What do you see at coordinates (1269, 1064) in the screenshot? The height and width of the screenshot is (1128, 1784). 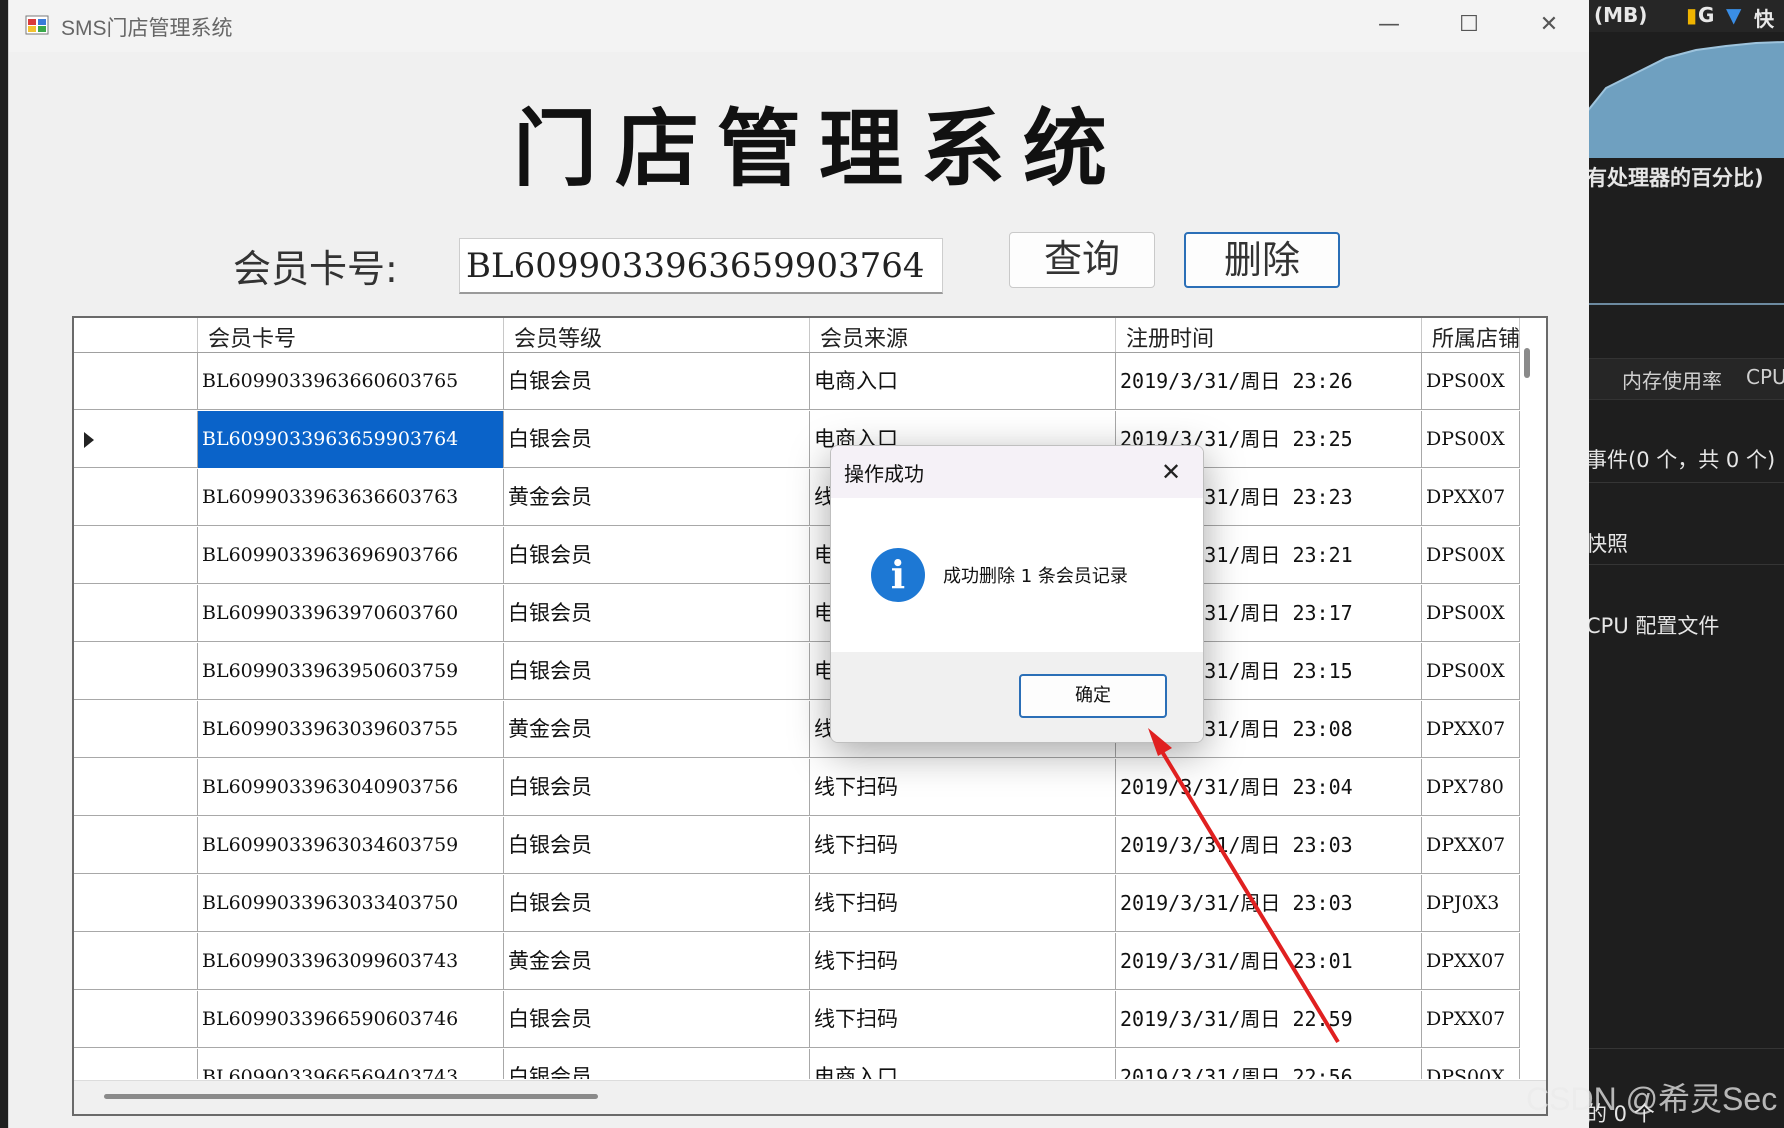 I see `cell-register-time: 2019/3/31/周日 22:56` at bounding box center [1269, 1064].